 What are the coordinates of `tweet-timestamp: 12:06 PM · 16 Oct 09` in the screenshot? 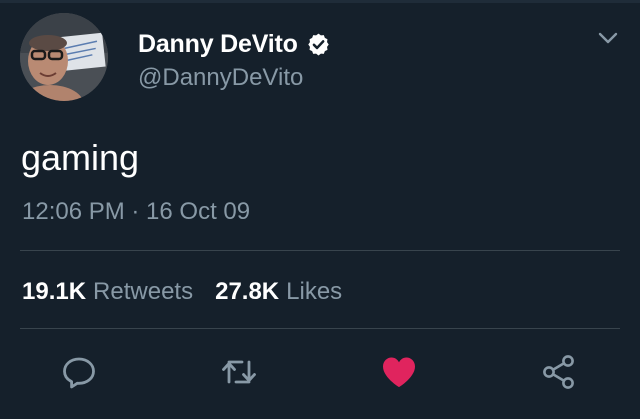 It's located at (136, 212).